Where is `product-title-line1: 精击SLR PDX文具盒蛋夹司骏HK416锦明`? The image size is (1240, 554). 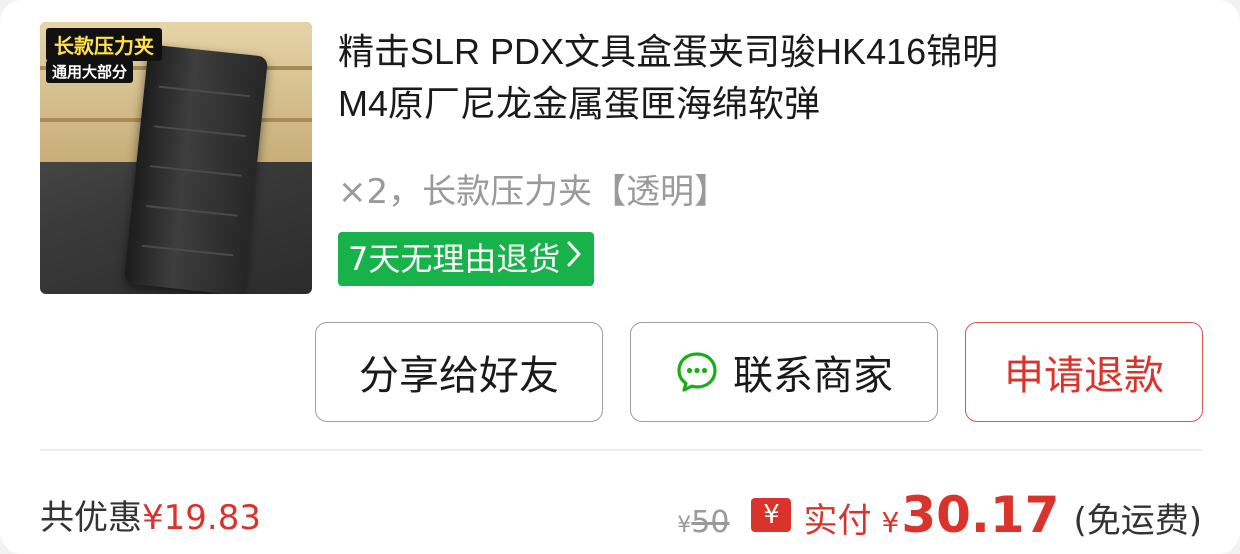 product-title-line1: 精击SLR PDX文具盒蛋夹司骏HK416锦明 is located at coordinates (668, 51).